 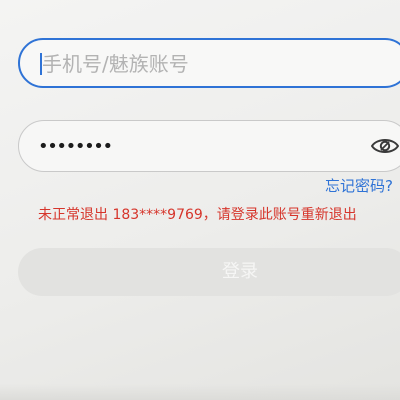 I want to click on eye-icon-graphic, so click(x=385, y=146).